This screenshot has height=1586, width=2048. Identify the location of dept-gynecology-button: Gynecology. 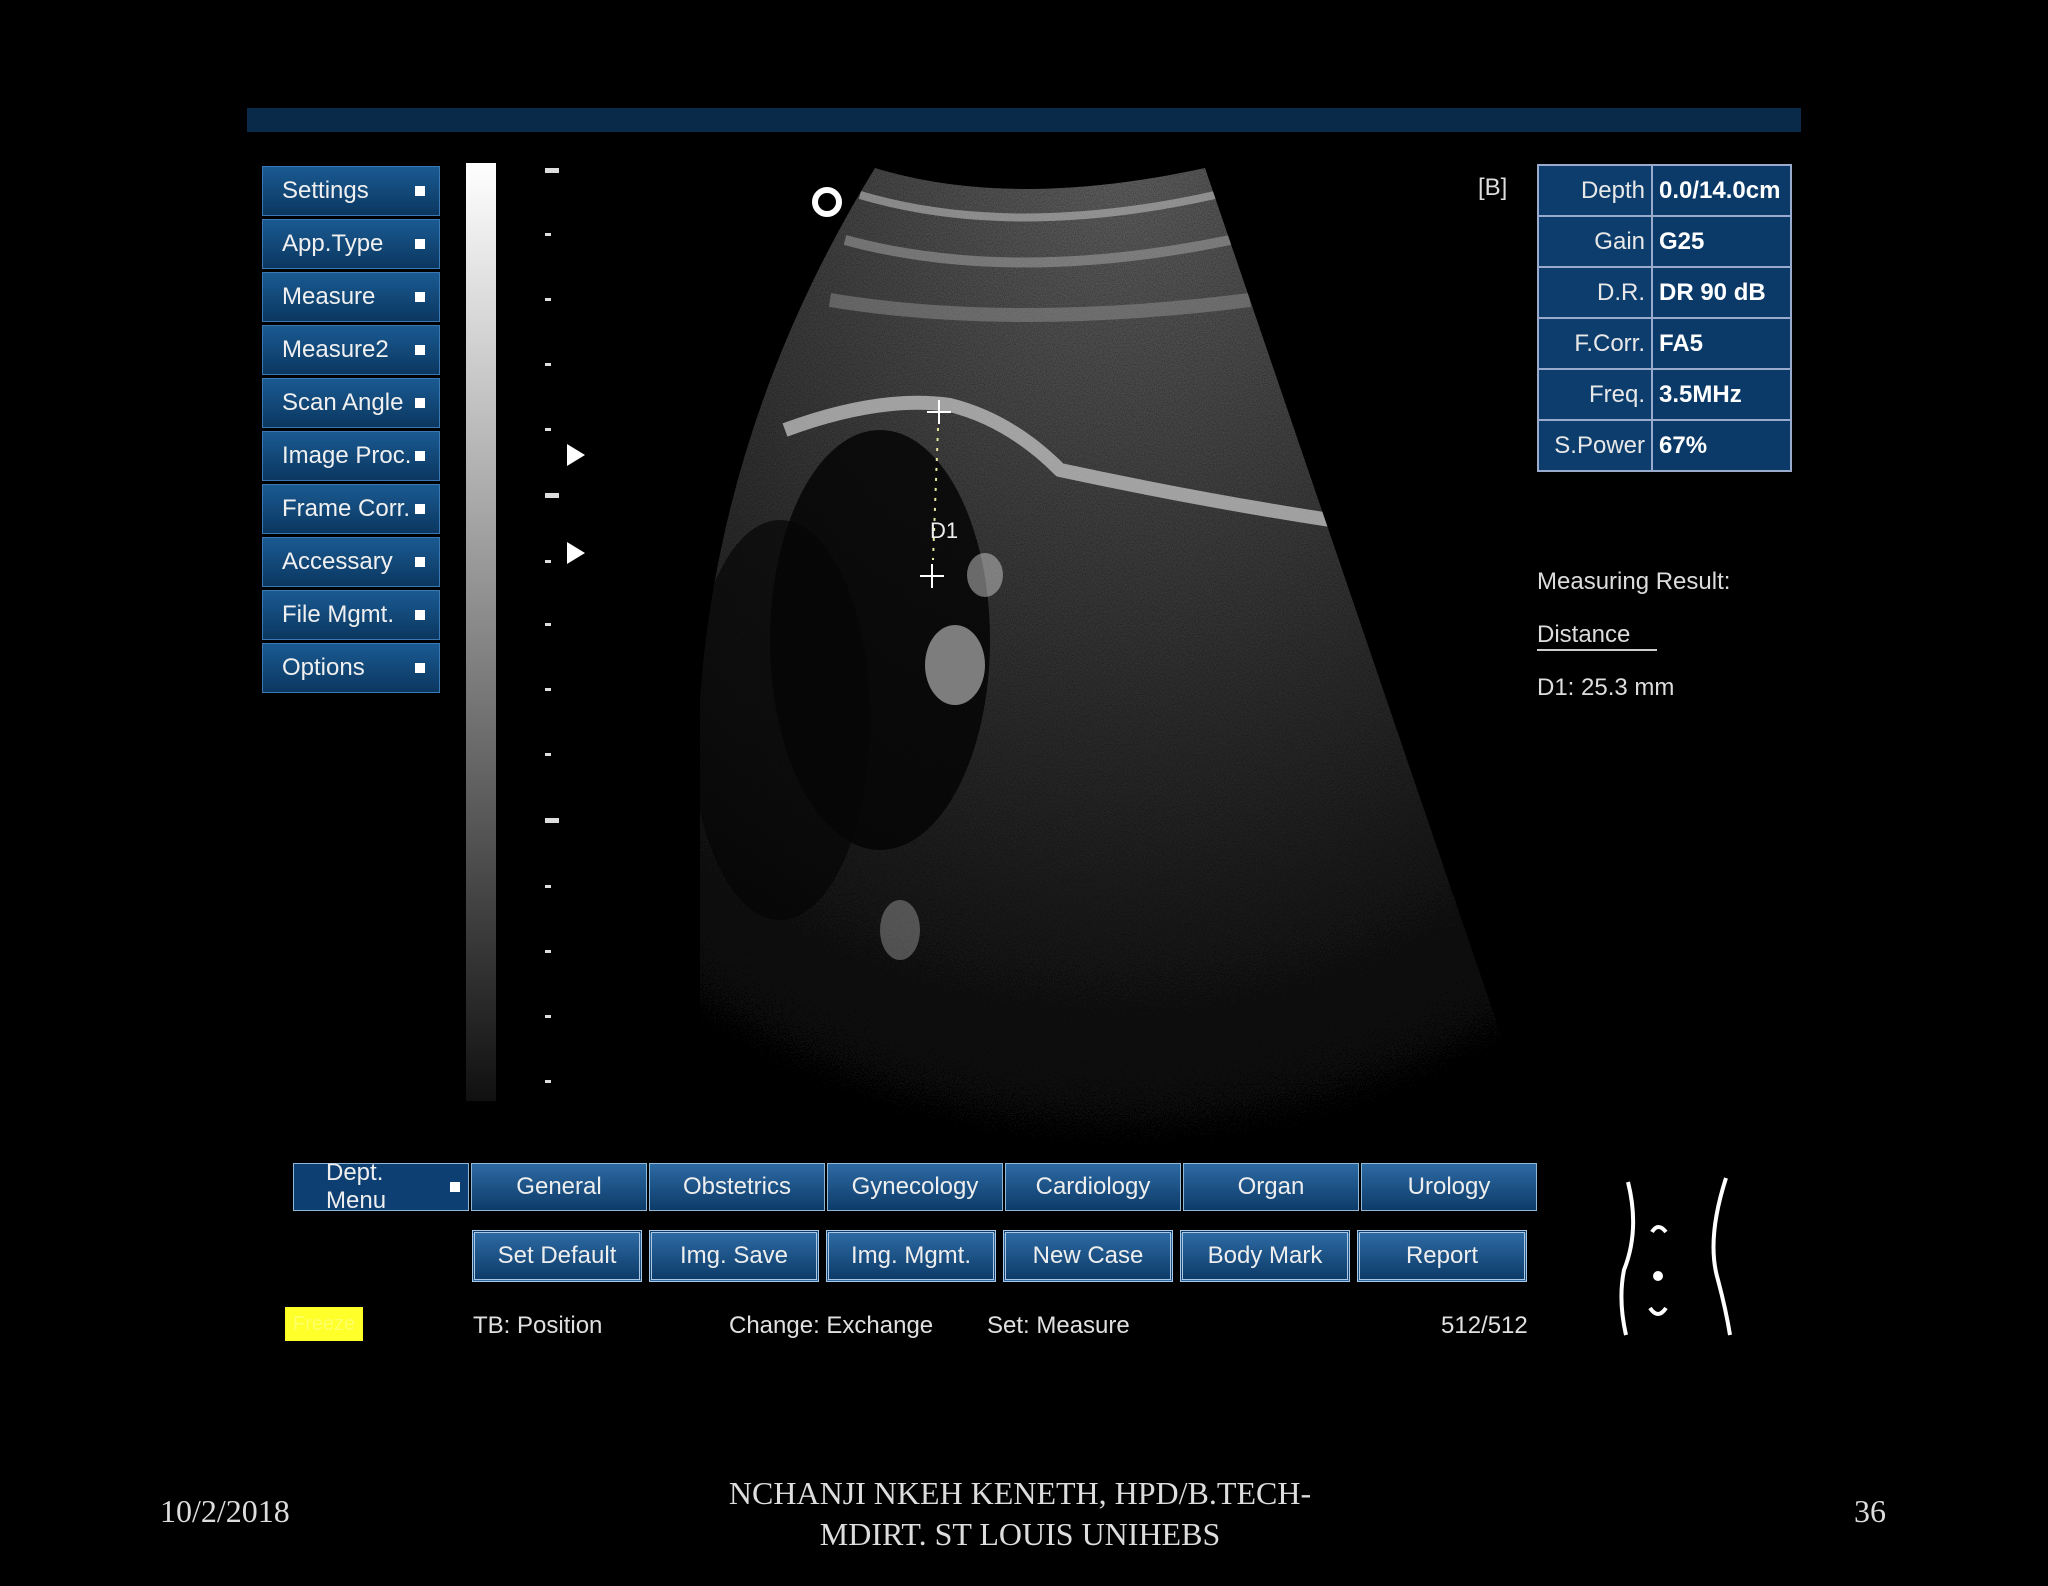
(915, 1187).